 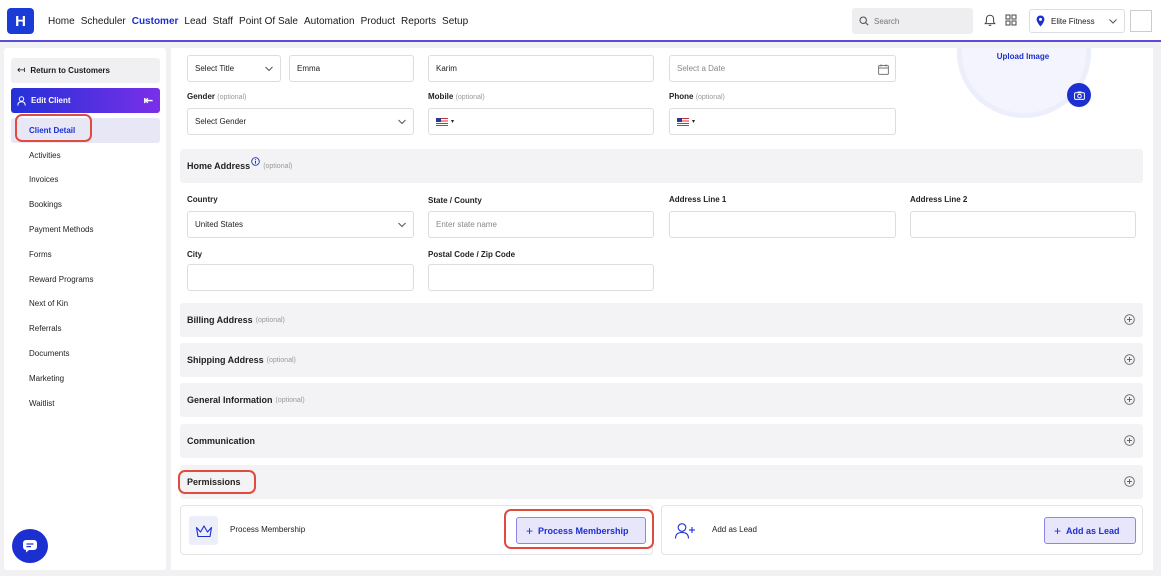 What do you see at coordinates (782, 121) in the screenshot?
I see `phone-field: ▾` at bounding box center [782, 121].